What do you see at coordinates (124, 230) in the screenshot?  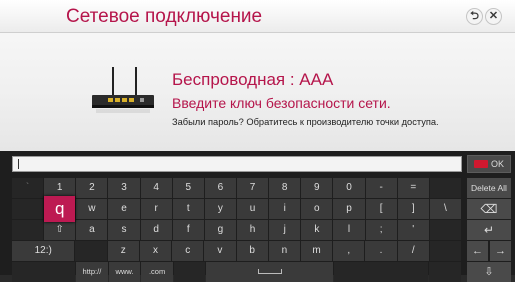 I see `key: s` at bounding box center [124, 230].